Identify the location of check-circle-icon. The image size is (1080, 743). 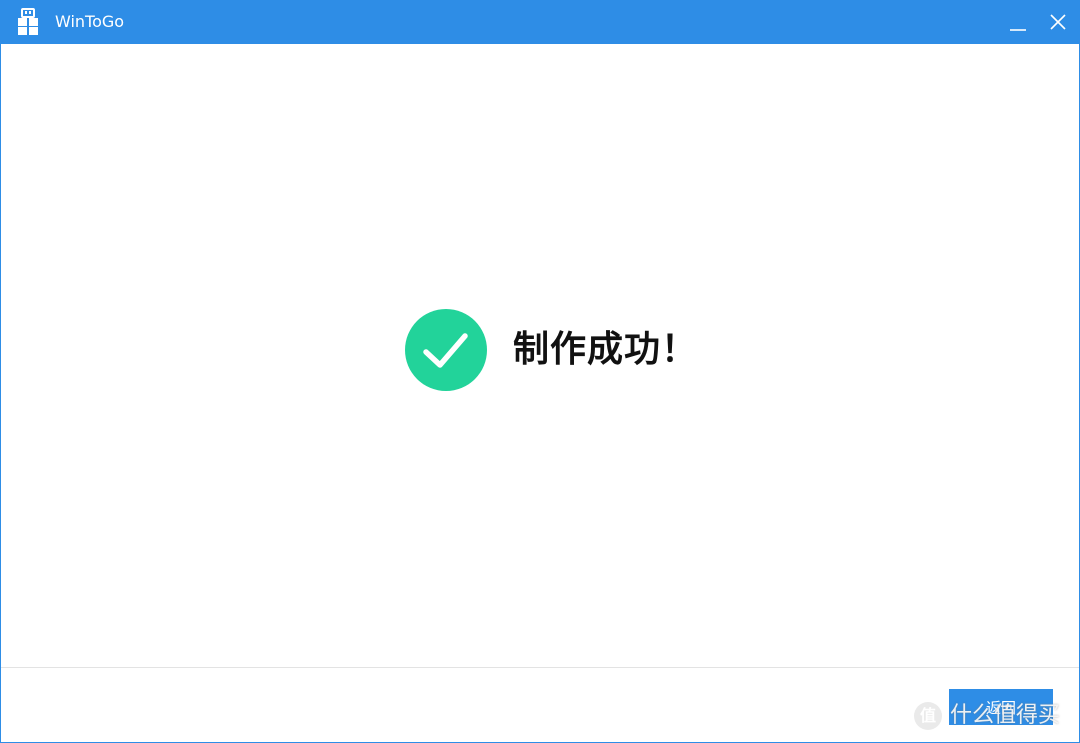
(446, 350).